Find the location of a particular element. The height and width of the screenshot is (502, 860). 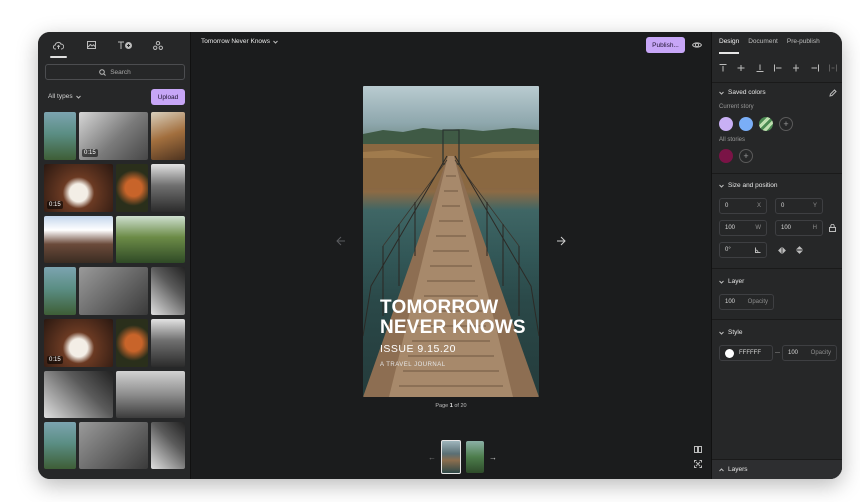

page-counter: Page 1 of 20 is located at coordinates (451, 406).